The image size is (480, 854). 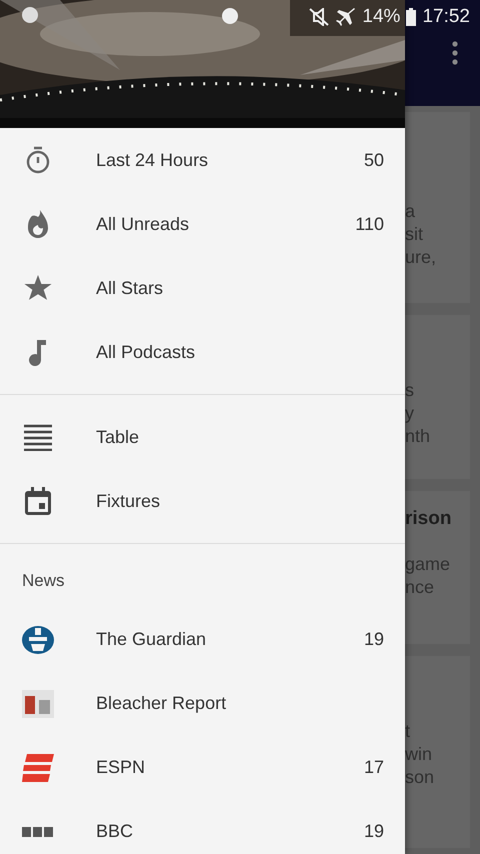 What do you see at coordinates (38, 160) in the screenshot?
I see `timer-icon` at bounding box center [38, 160].